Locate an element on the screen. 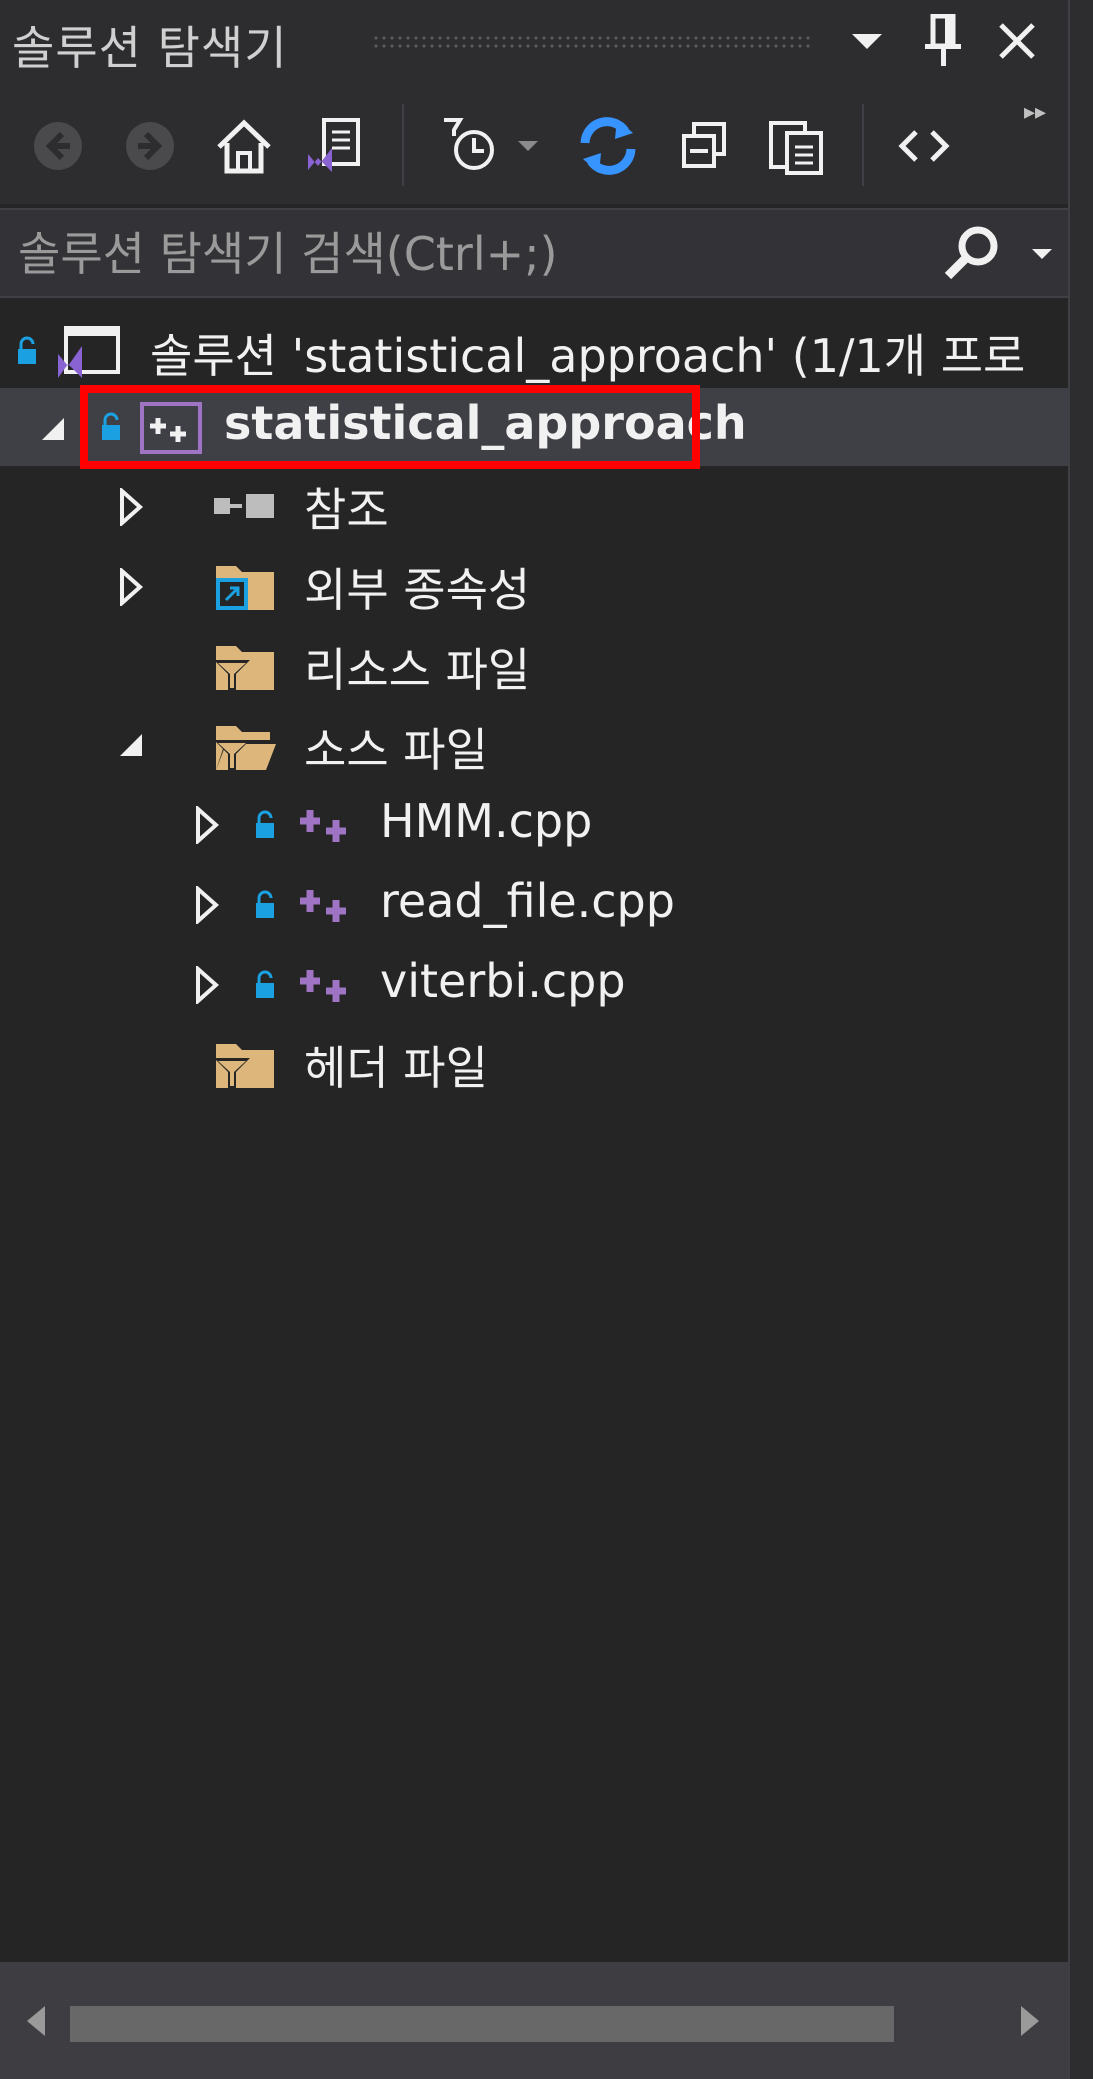  scroll-left-button is located at coordinates (36, 2021).